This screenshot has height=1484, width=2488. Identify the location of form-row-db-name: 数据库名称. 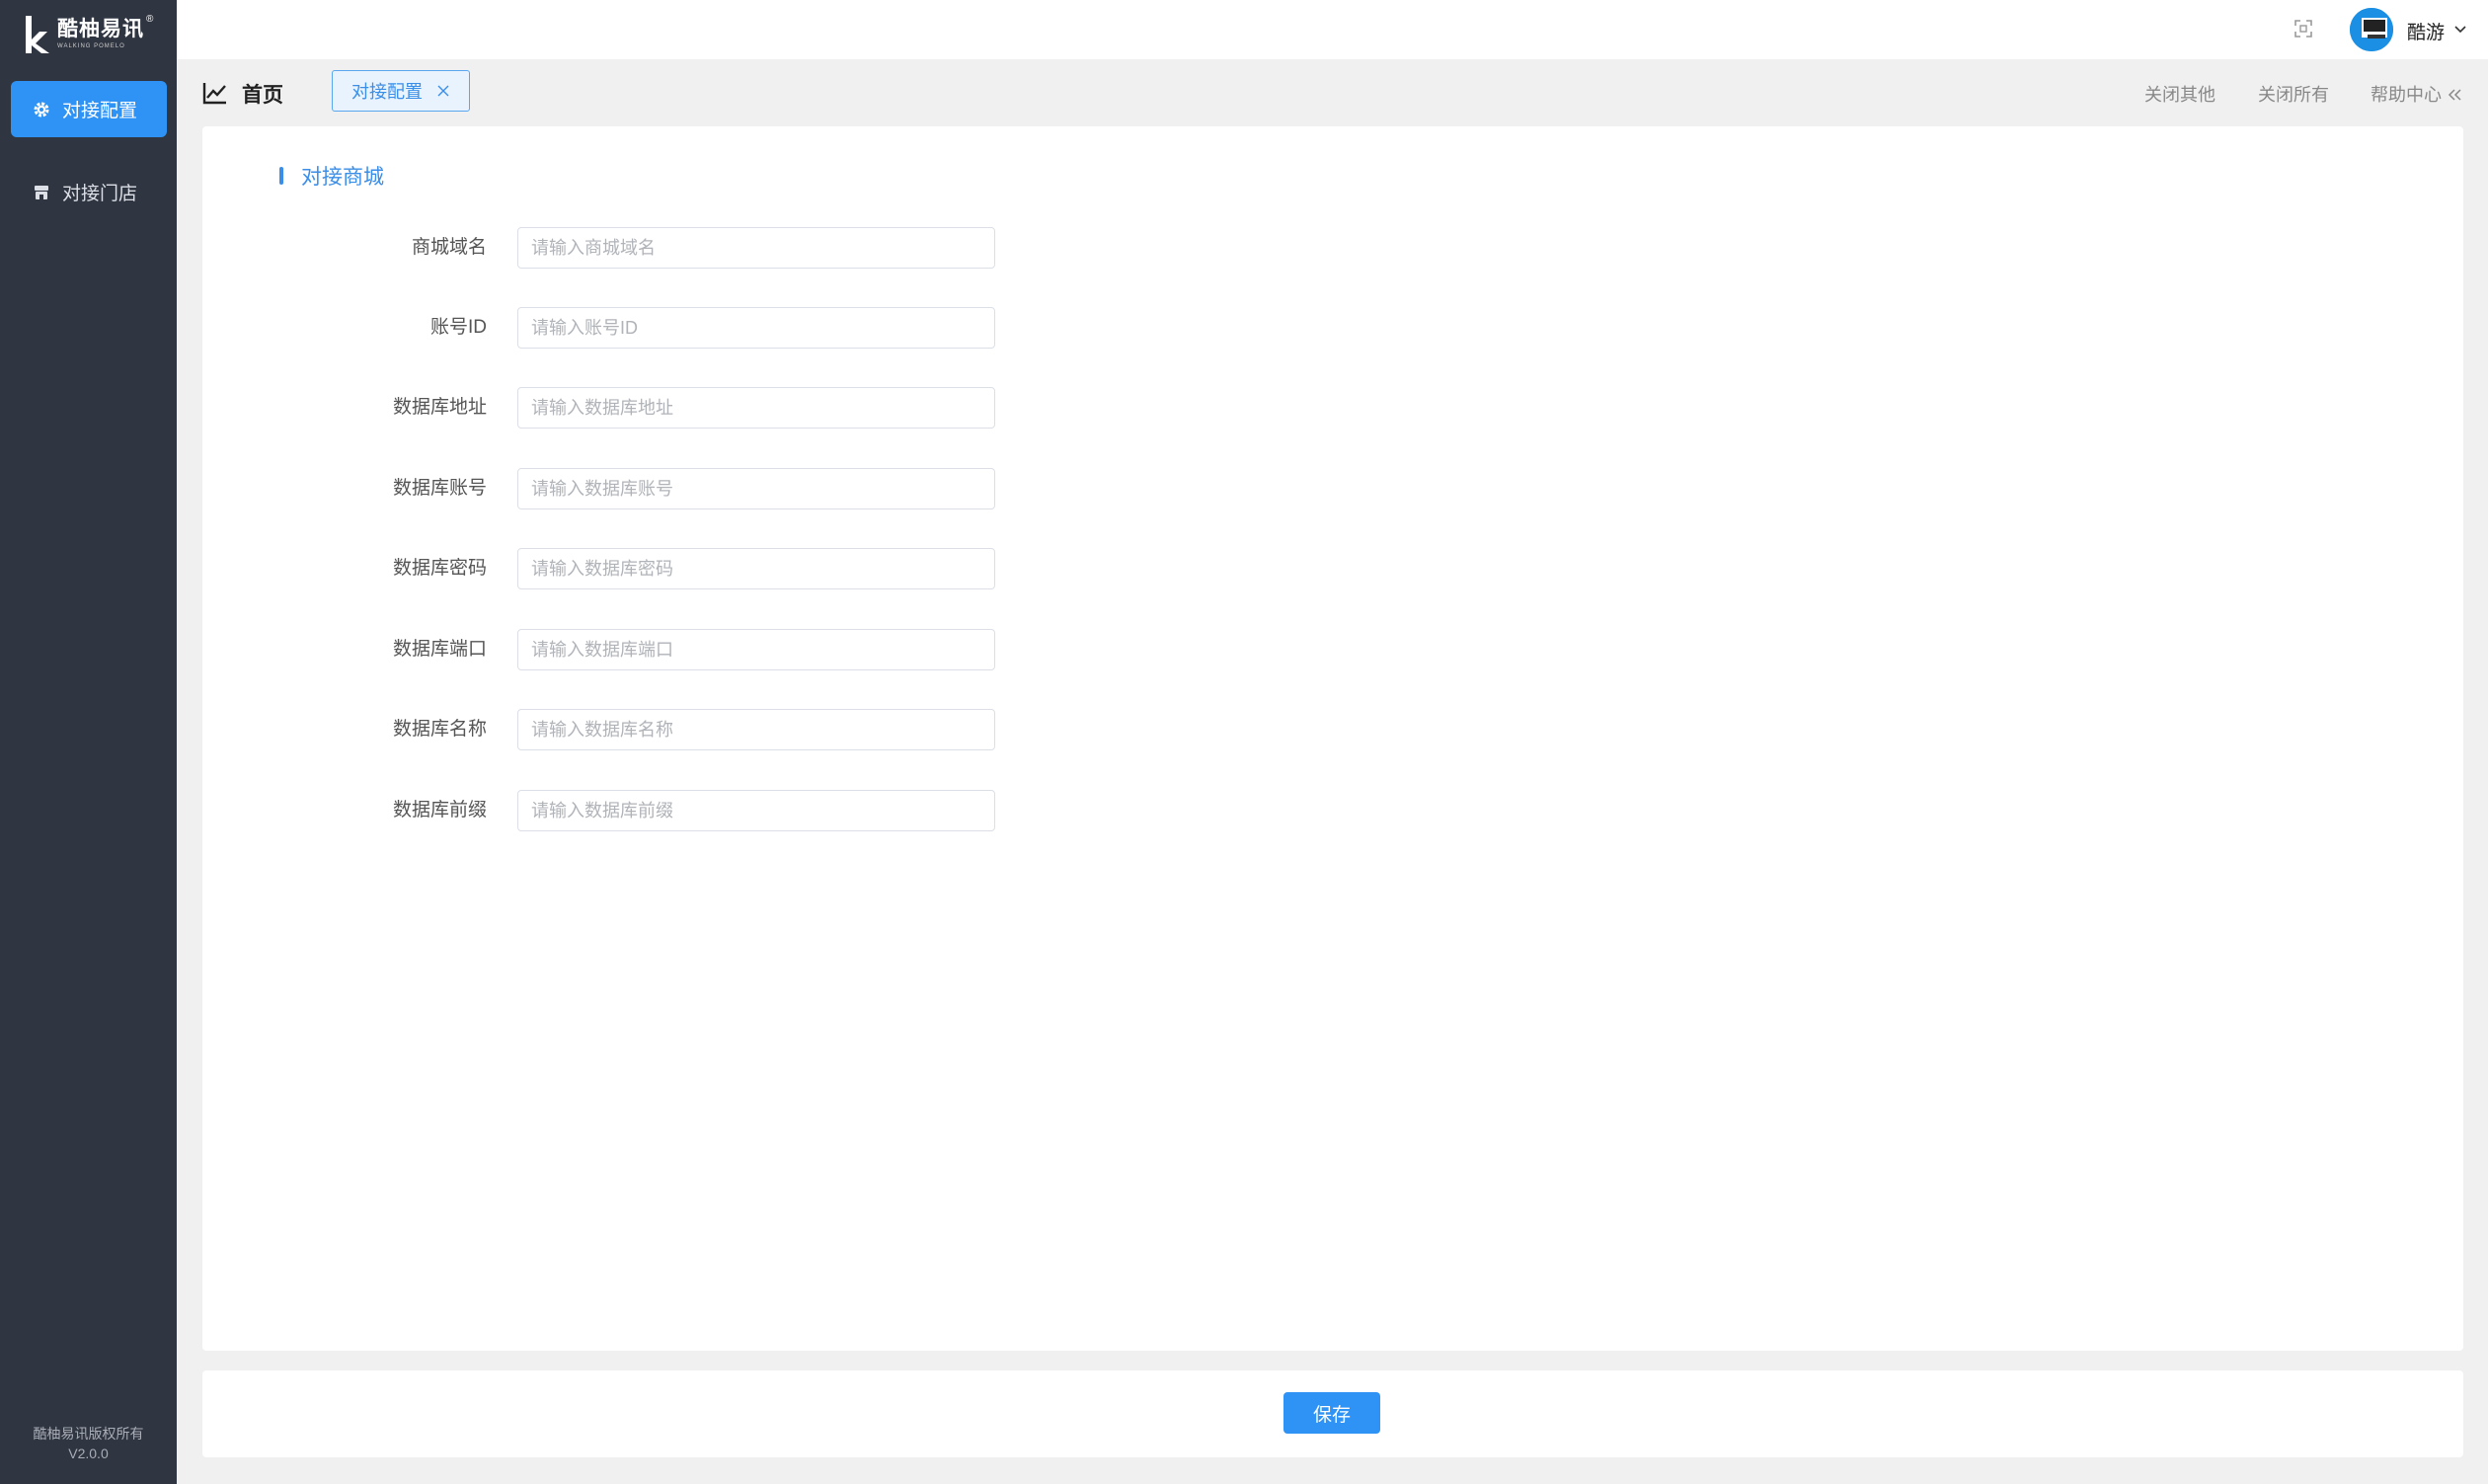
(647, 729).